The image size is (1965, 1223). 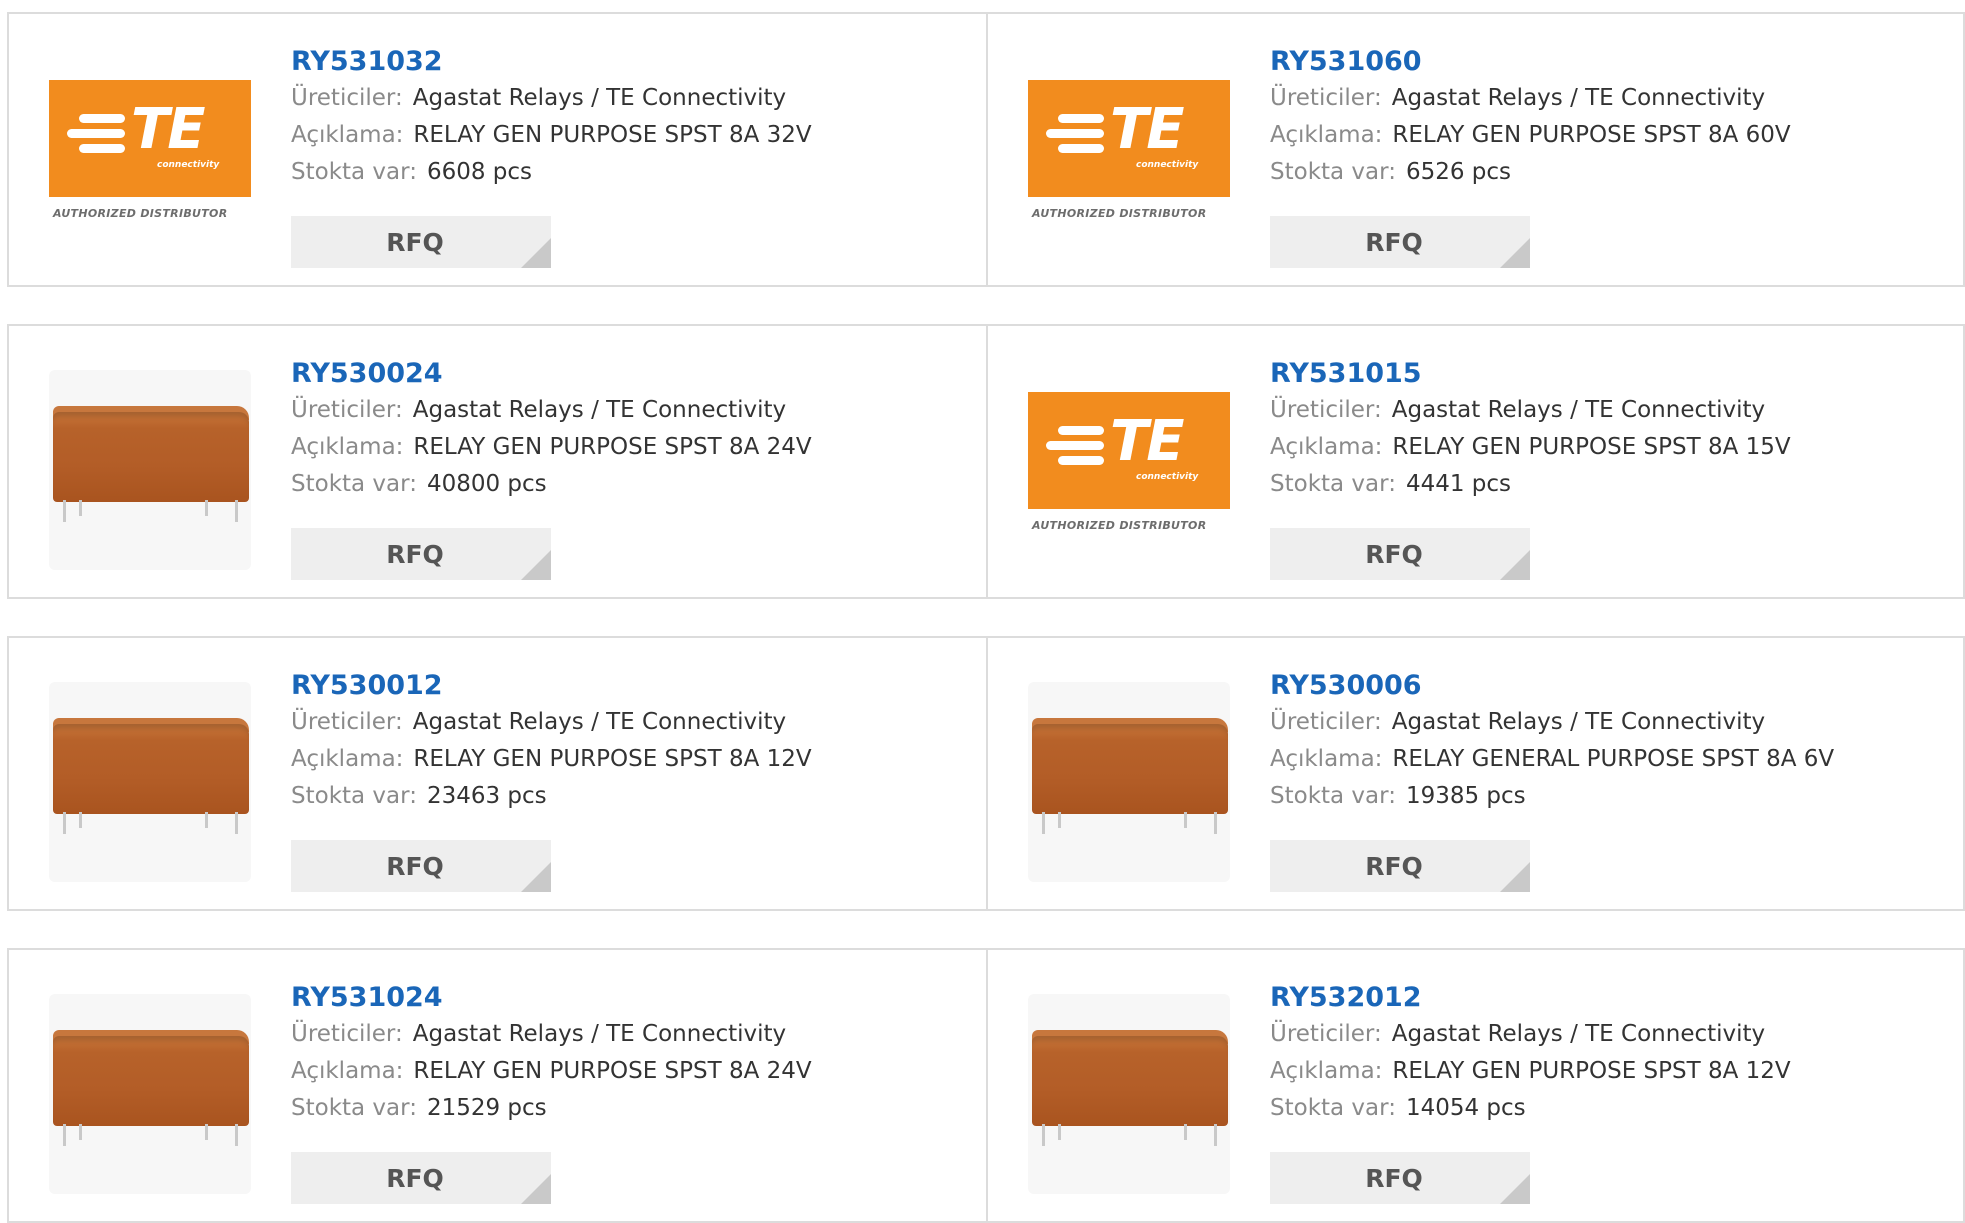 What do you see at coordinates (1530, 374) in the screenshot?
I see `part-number-link: RY531015` at bounding box center [1530, 374].